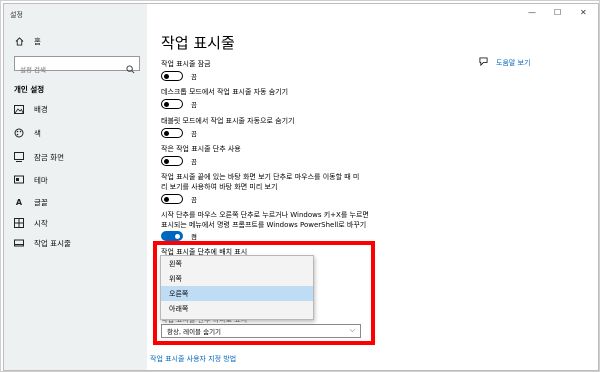 This screenshot has width=600, height=372. Describe the element at coordinates (186, 64) in the screenshot. I see `setting-lock-taskbar-label: 작업 표시줄 잠금` at that location.